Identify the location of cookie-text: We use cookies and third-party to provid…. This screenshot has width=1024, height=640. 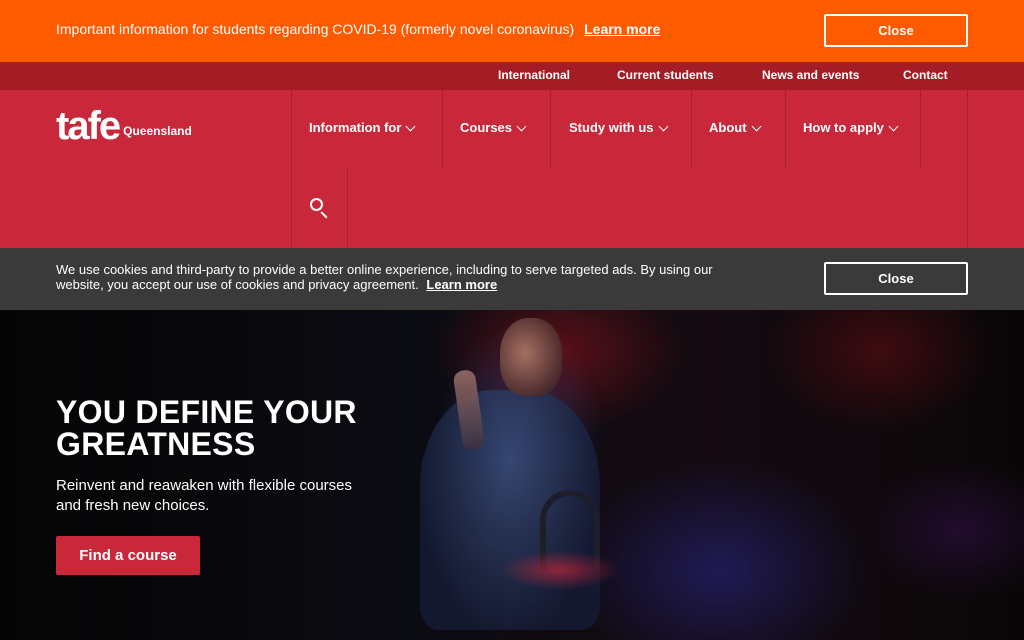
(384, 277).